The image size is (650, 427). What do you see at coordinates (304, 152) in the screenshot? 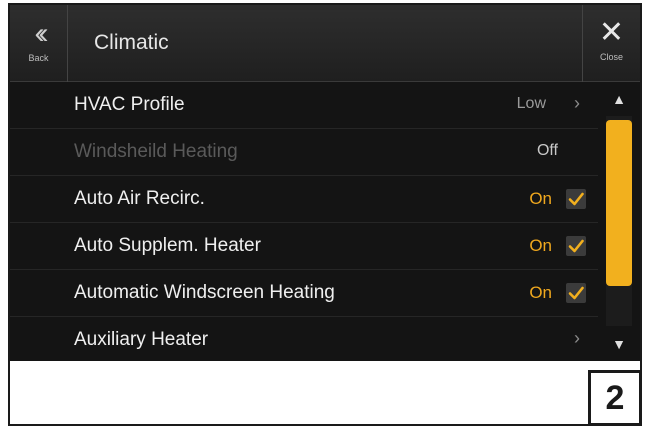
I see `setting-row-windshield-heating: Windsheild Heating Off` at bounding box center [304, 152].